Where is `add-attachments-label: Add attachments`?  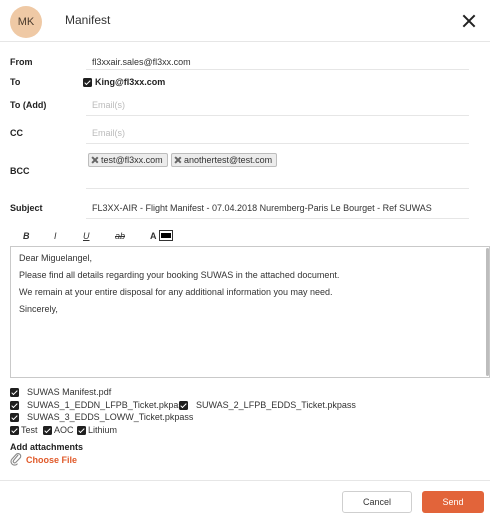
add-attachments-label: Add attachments is located at coordinates (47, 447).